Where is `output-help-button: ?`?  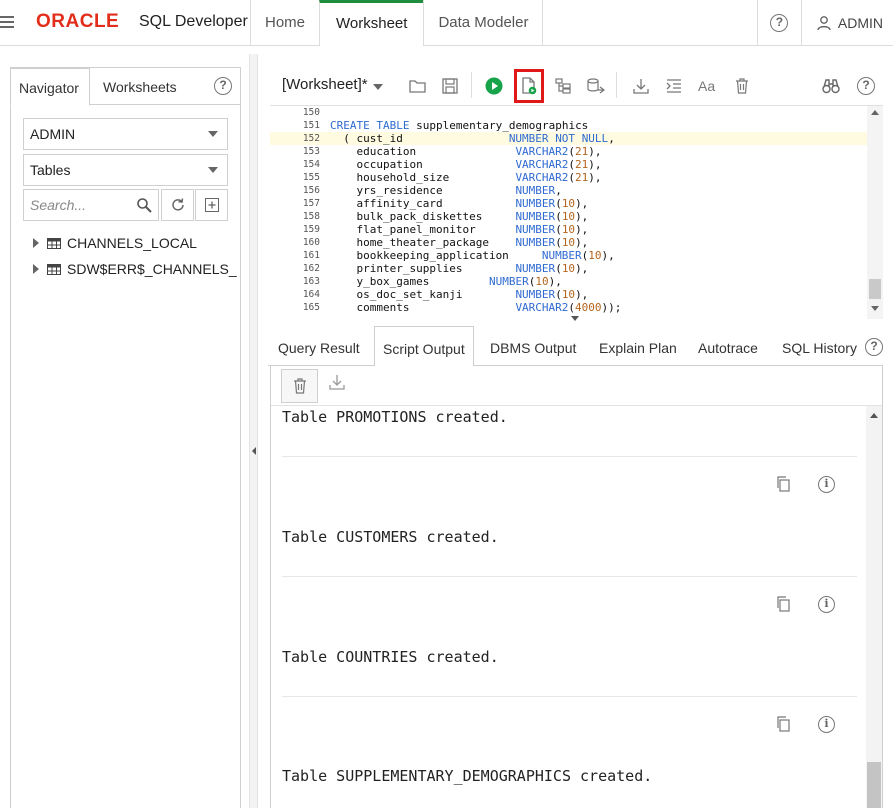
output-help-button: ? is located at coordinates (874, 347).